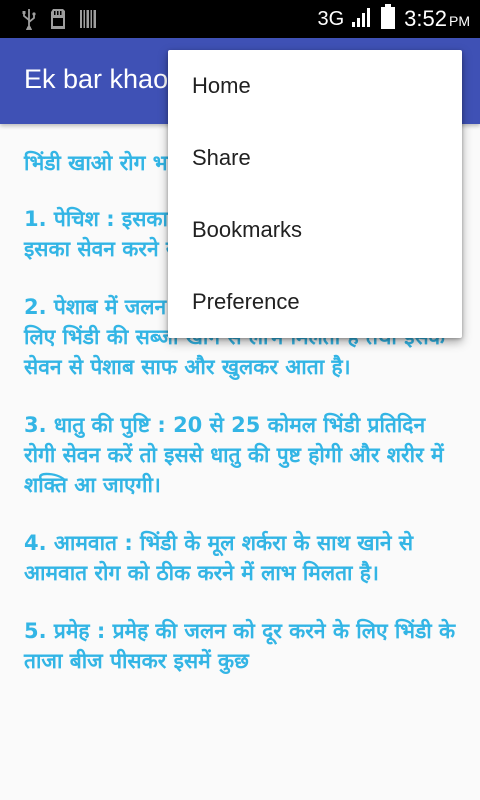  I want to click on app-title: Ek bar khao, so click(96, 79).